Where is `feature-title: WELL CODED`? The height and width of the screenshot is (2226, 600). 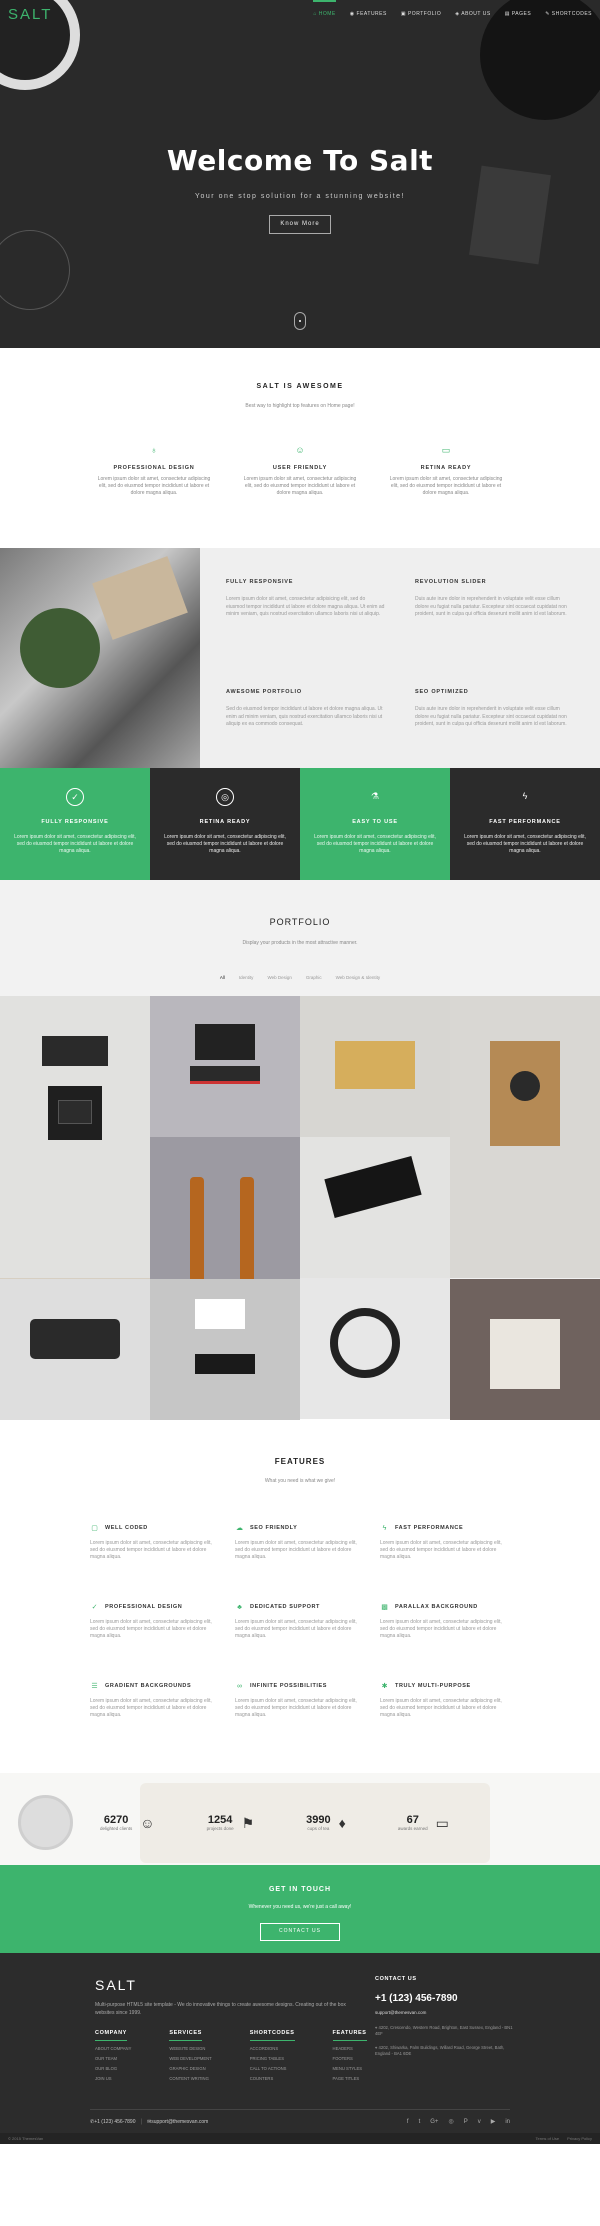 feature-title: WELL CODED is located at coordinates (126, 1527).